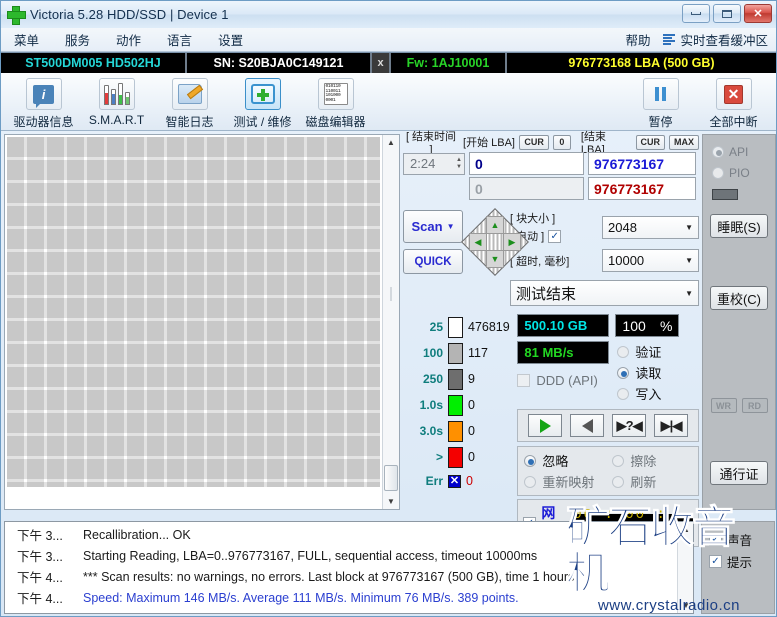 The height and width of the screenshot is (617, 777). I want to click on buffer-view-control: 实时查看缓冲区, so click(719, 39).